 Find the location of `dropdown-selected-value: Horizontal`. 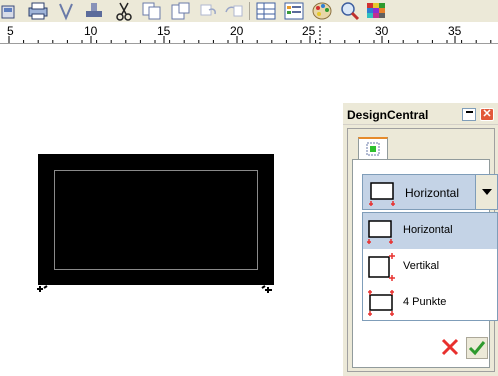

dropdown-selected-value: Horizontal is located at coordinates (432, 193).